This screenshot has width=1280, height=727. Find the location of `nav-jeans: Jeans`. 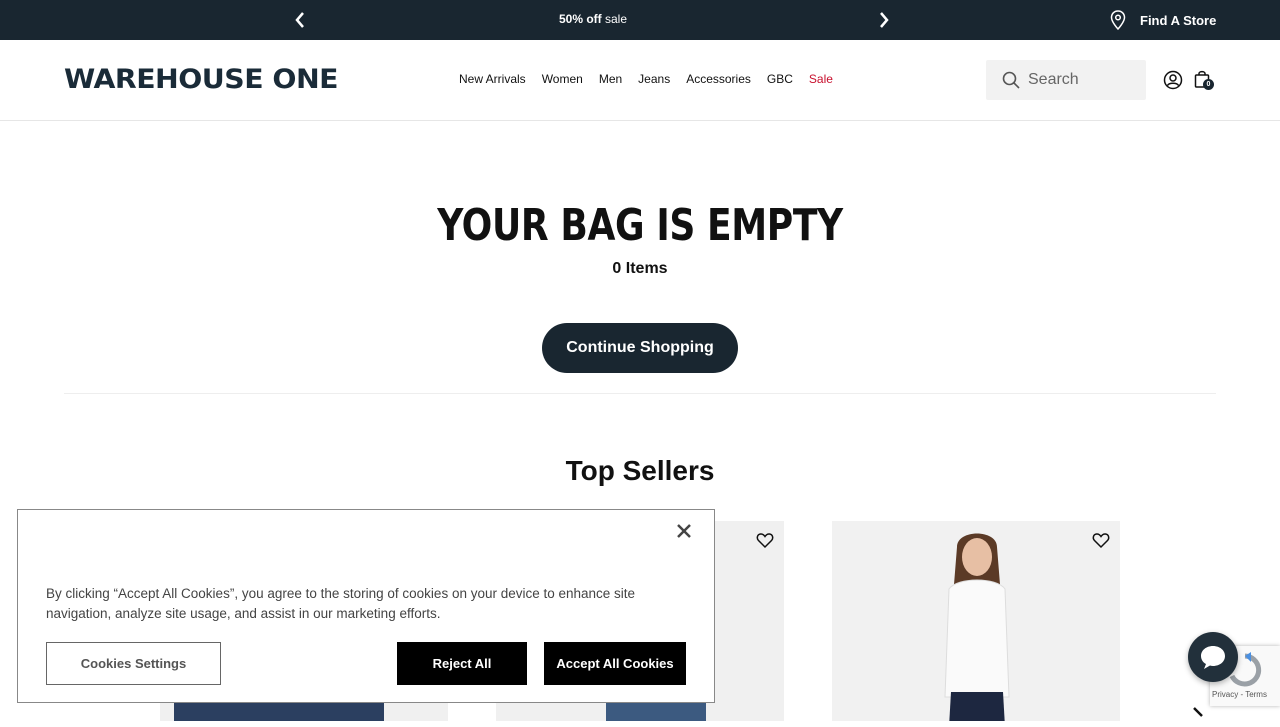

nav-jeans: Jeans is located at coordinates (654, 79).